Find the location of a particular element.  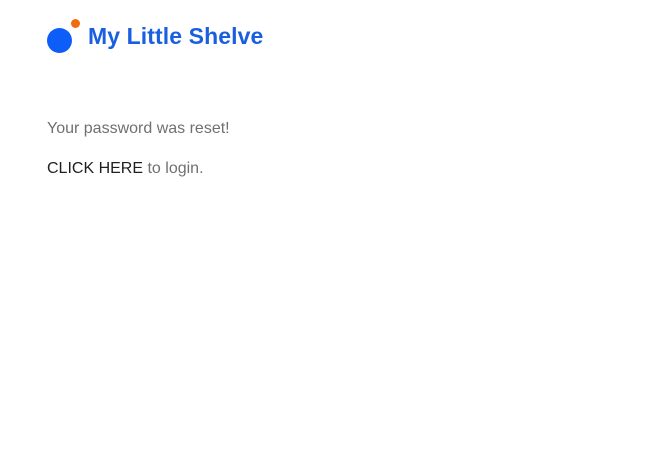

brand-name: My Little Shelve is located at coordinates (176, 36).